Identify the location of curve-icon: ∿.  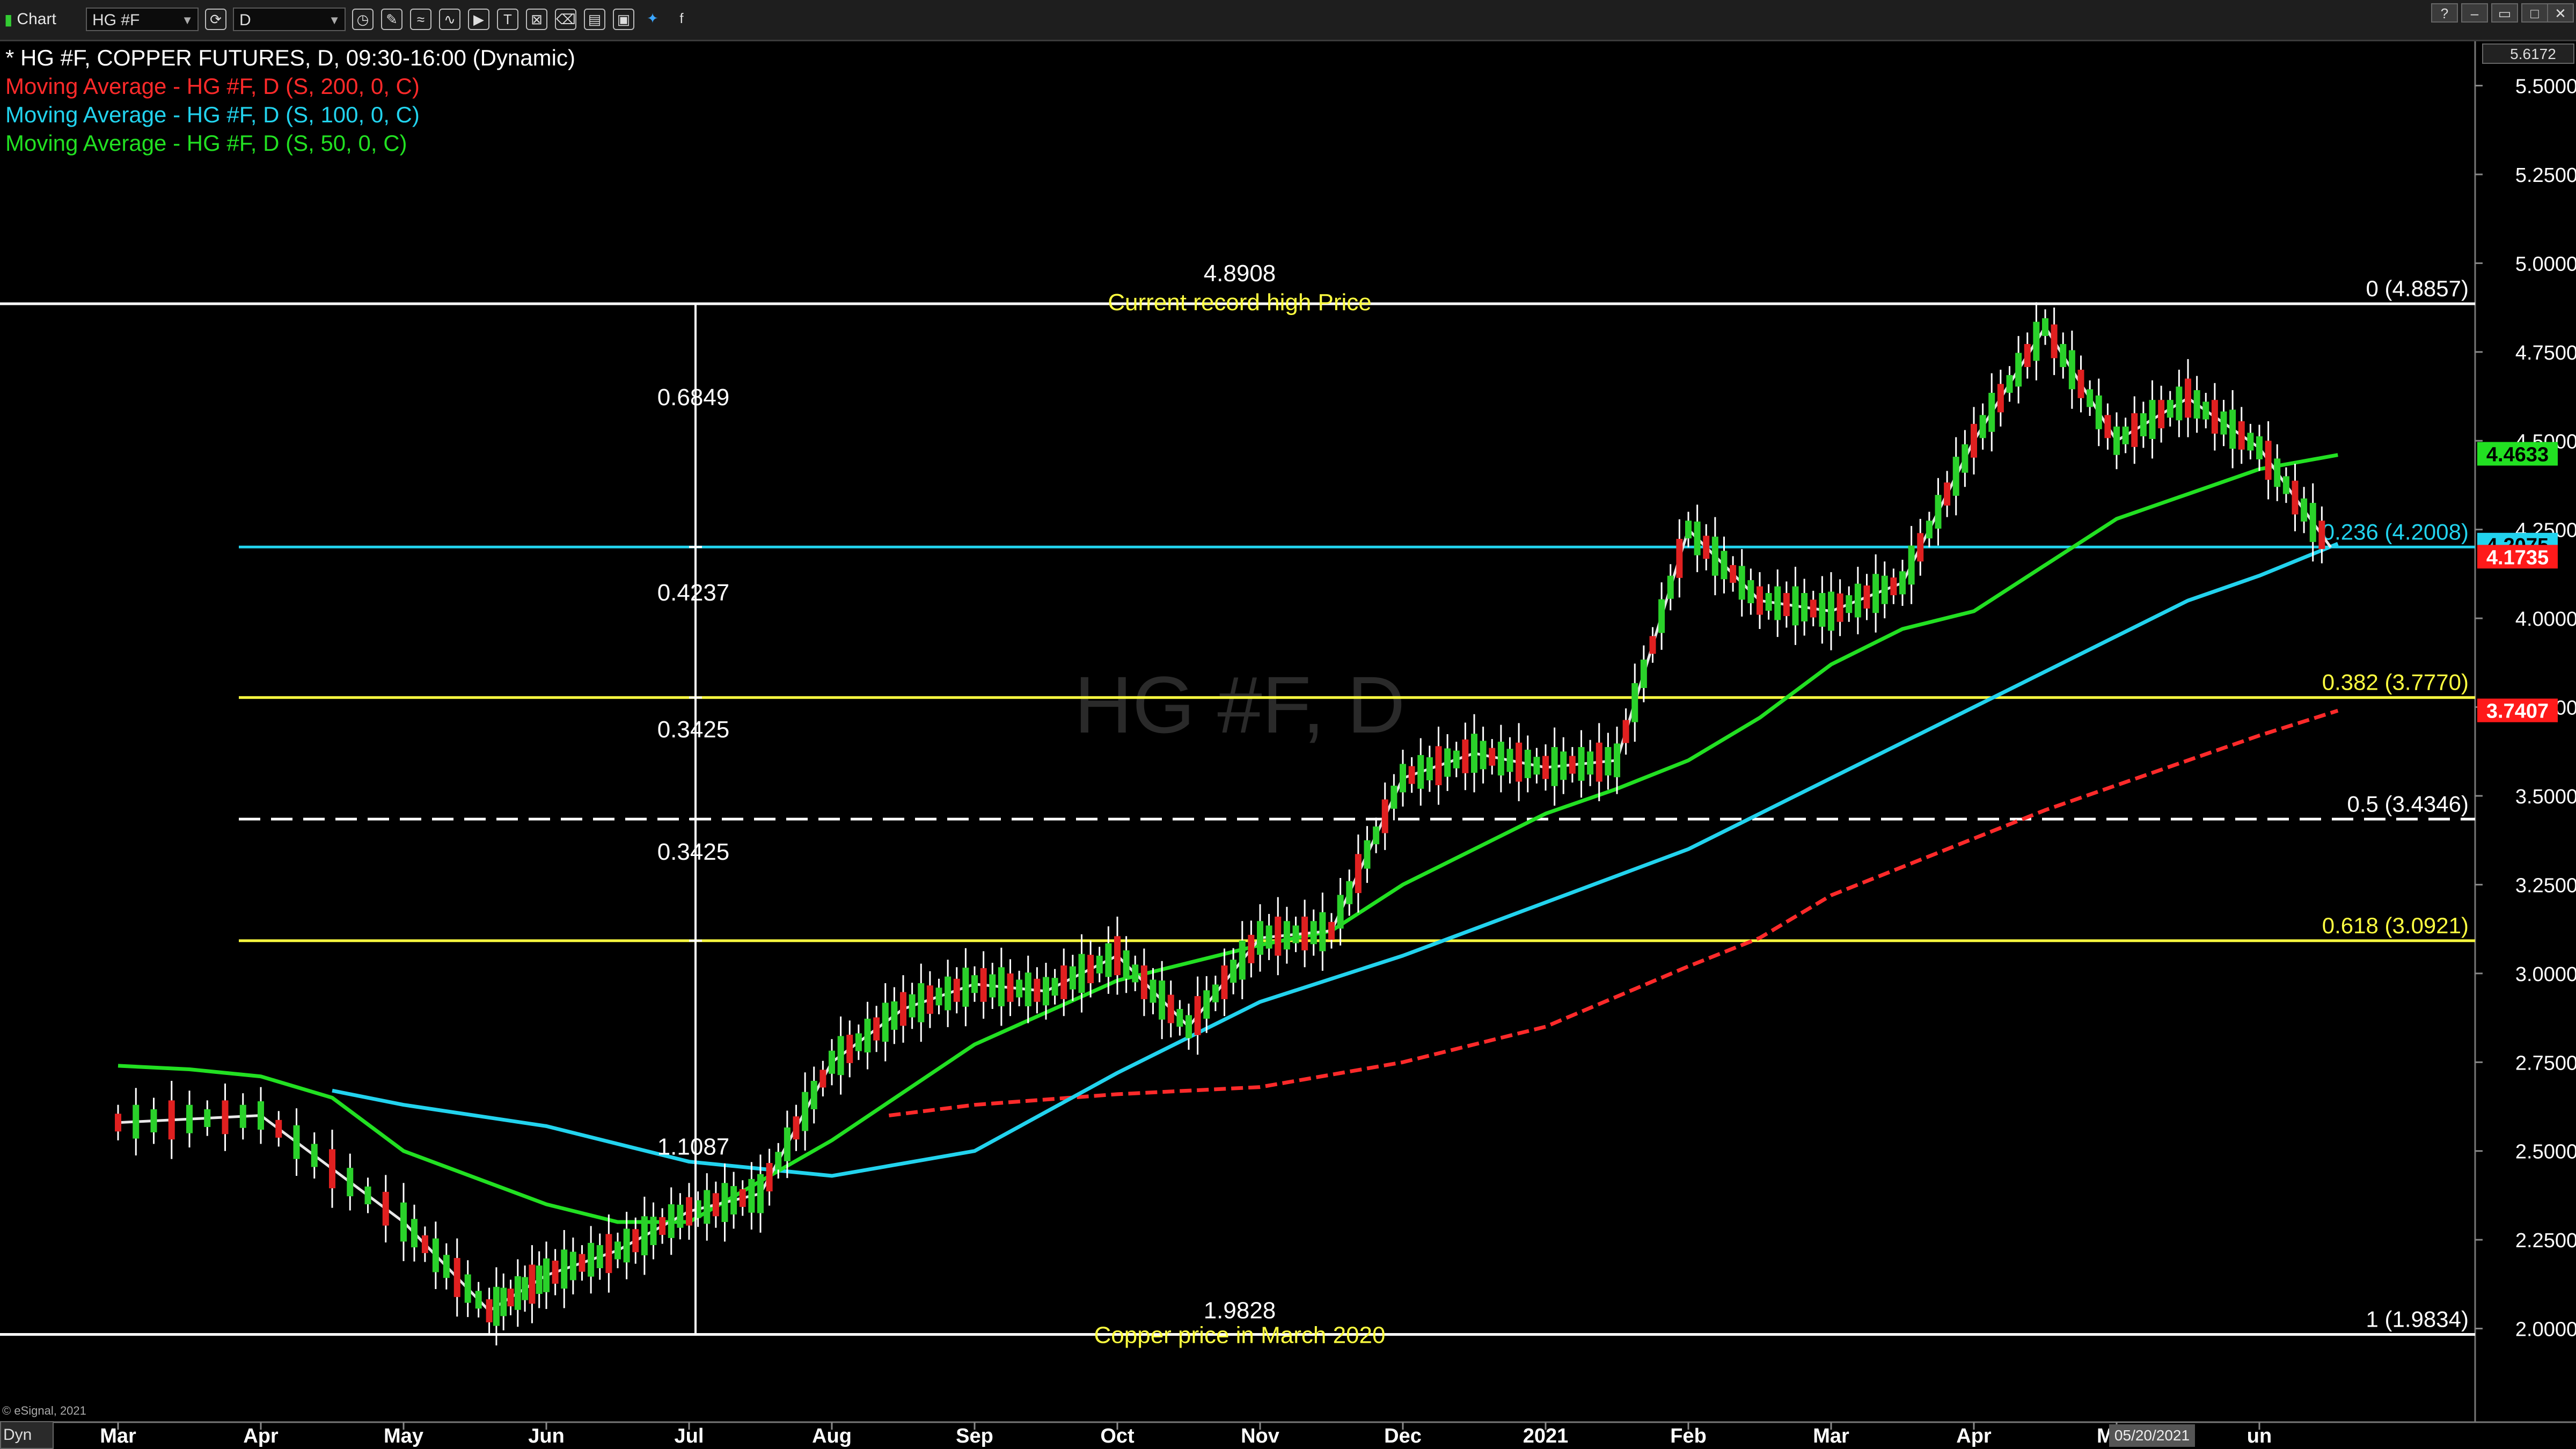
(449, 19).